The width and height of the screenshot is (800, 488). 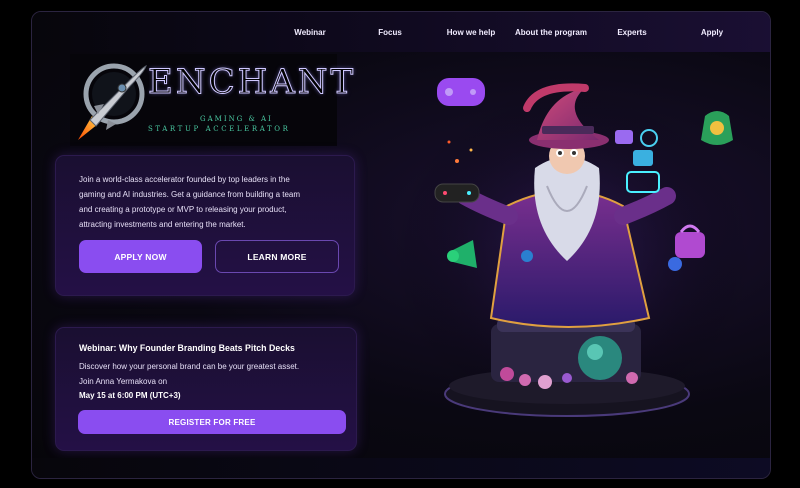 What do you see at coordinates (130, 395) in the screenshot?
I see `webinar-date: May 15 at 6:00 PM (UTC+3)` at bounding box center [130, 395].